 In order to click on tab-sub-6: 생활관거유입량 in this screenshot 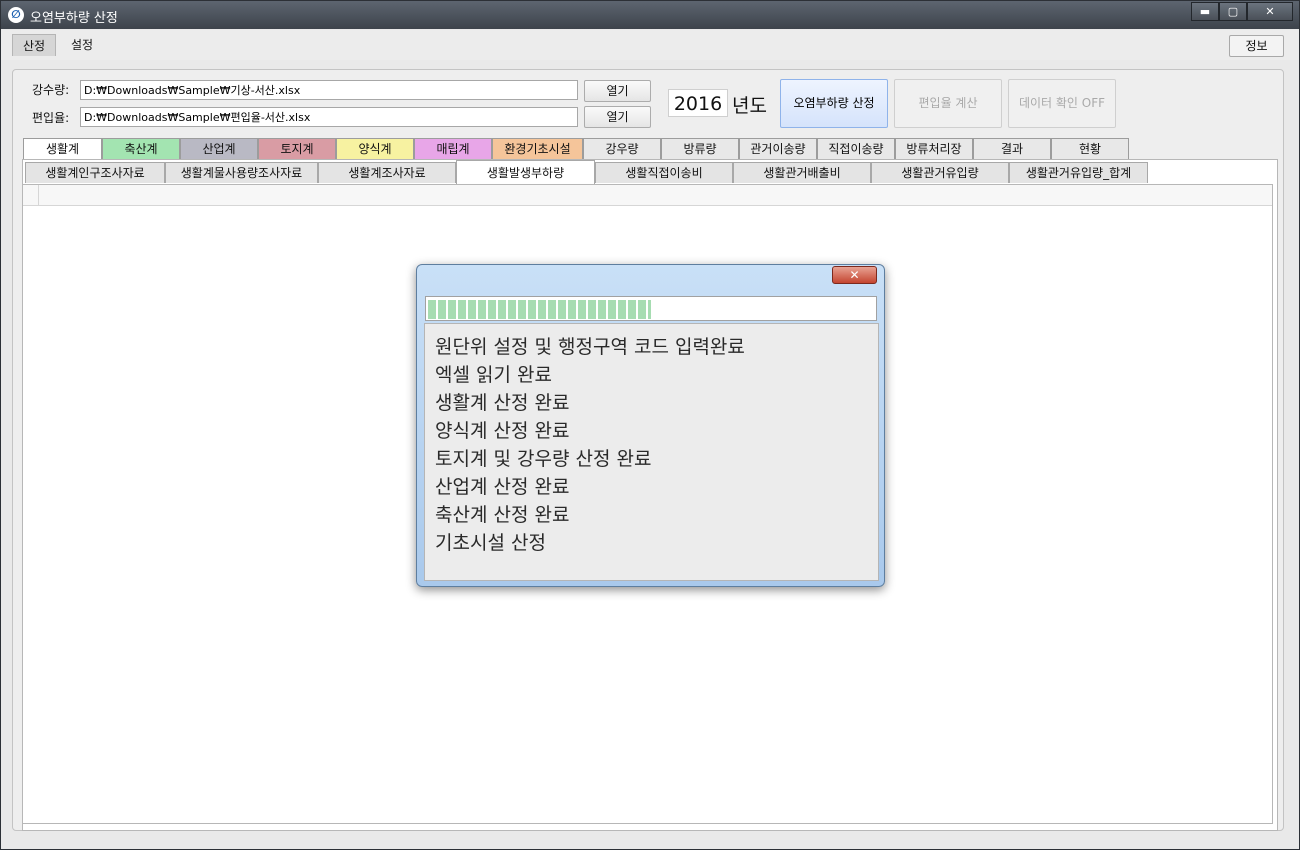, I will do `click(940, 172)`.